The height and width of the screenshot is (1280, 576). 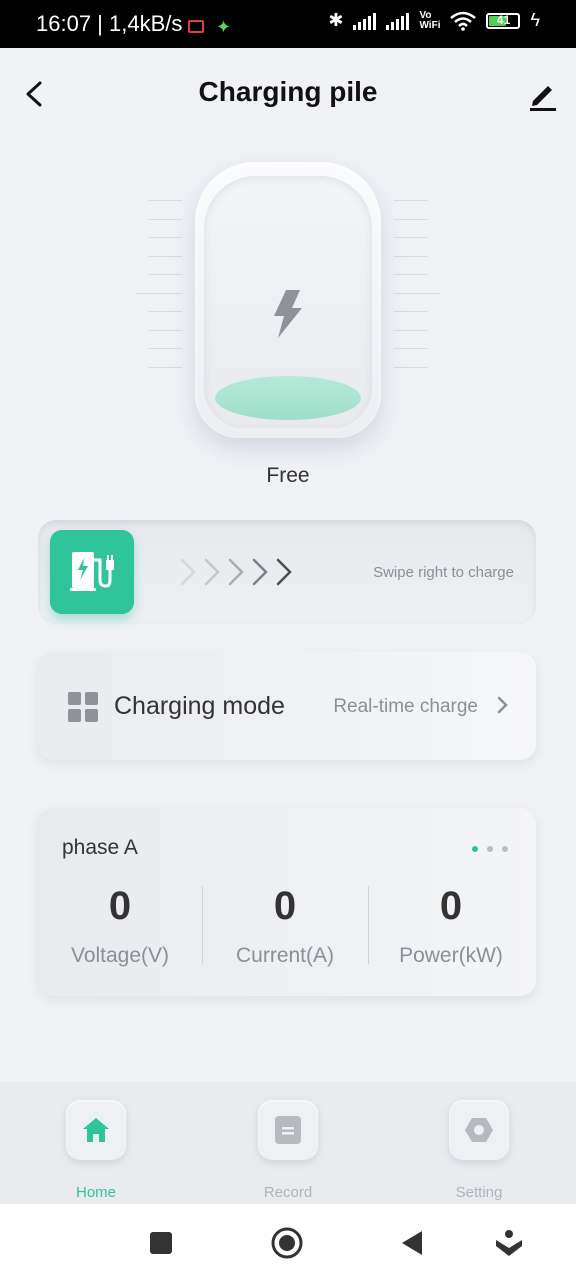 I want to click on charger-plug-icon, so click(x=92, y=571).